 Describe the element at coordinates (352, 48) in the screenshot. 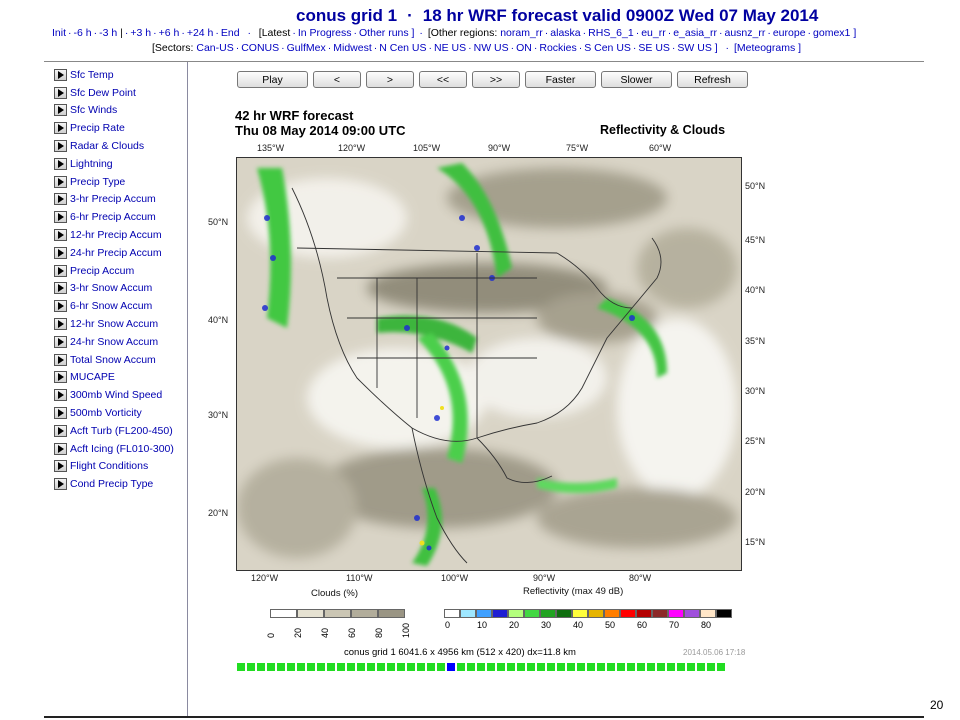

I see `sector-midwest: Midwest` at that location.